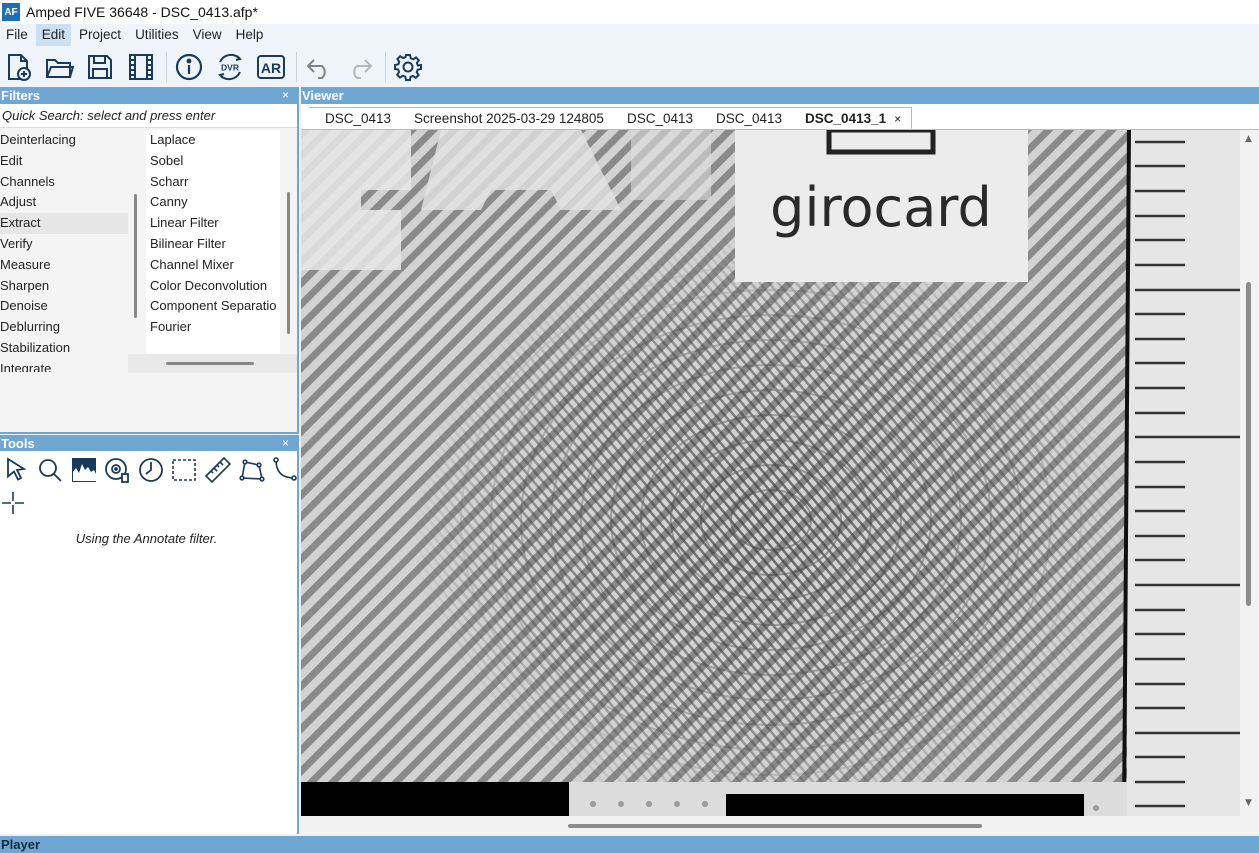 The height and width of the screenshot is (853, 1259). I want to click on open-folder-icon, so click(60, 68).